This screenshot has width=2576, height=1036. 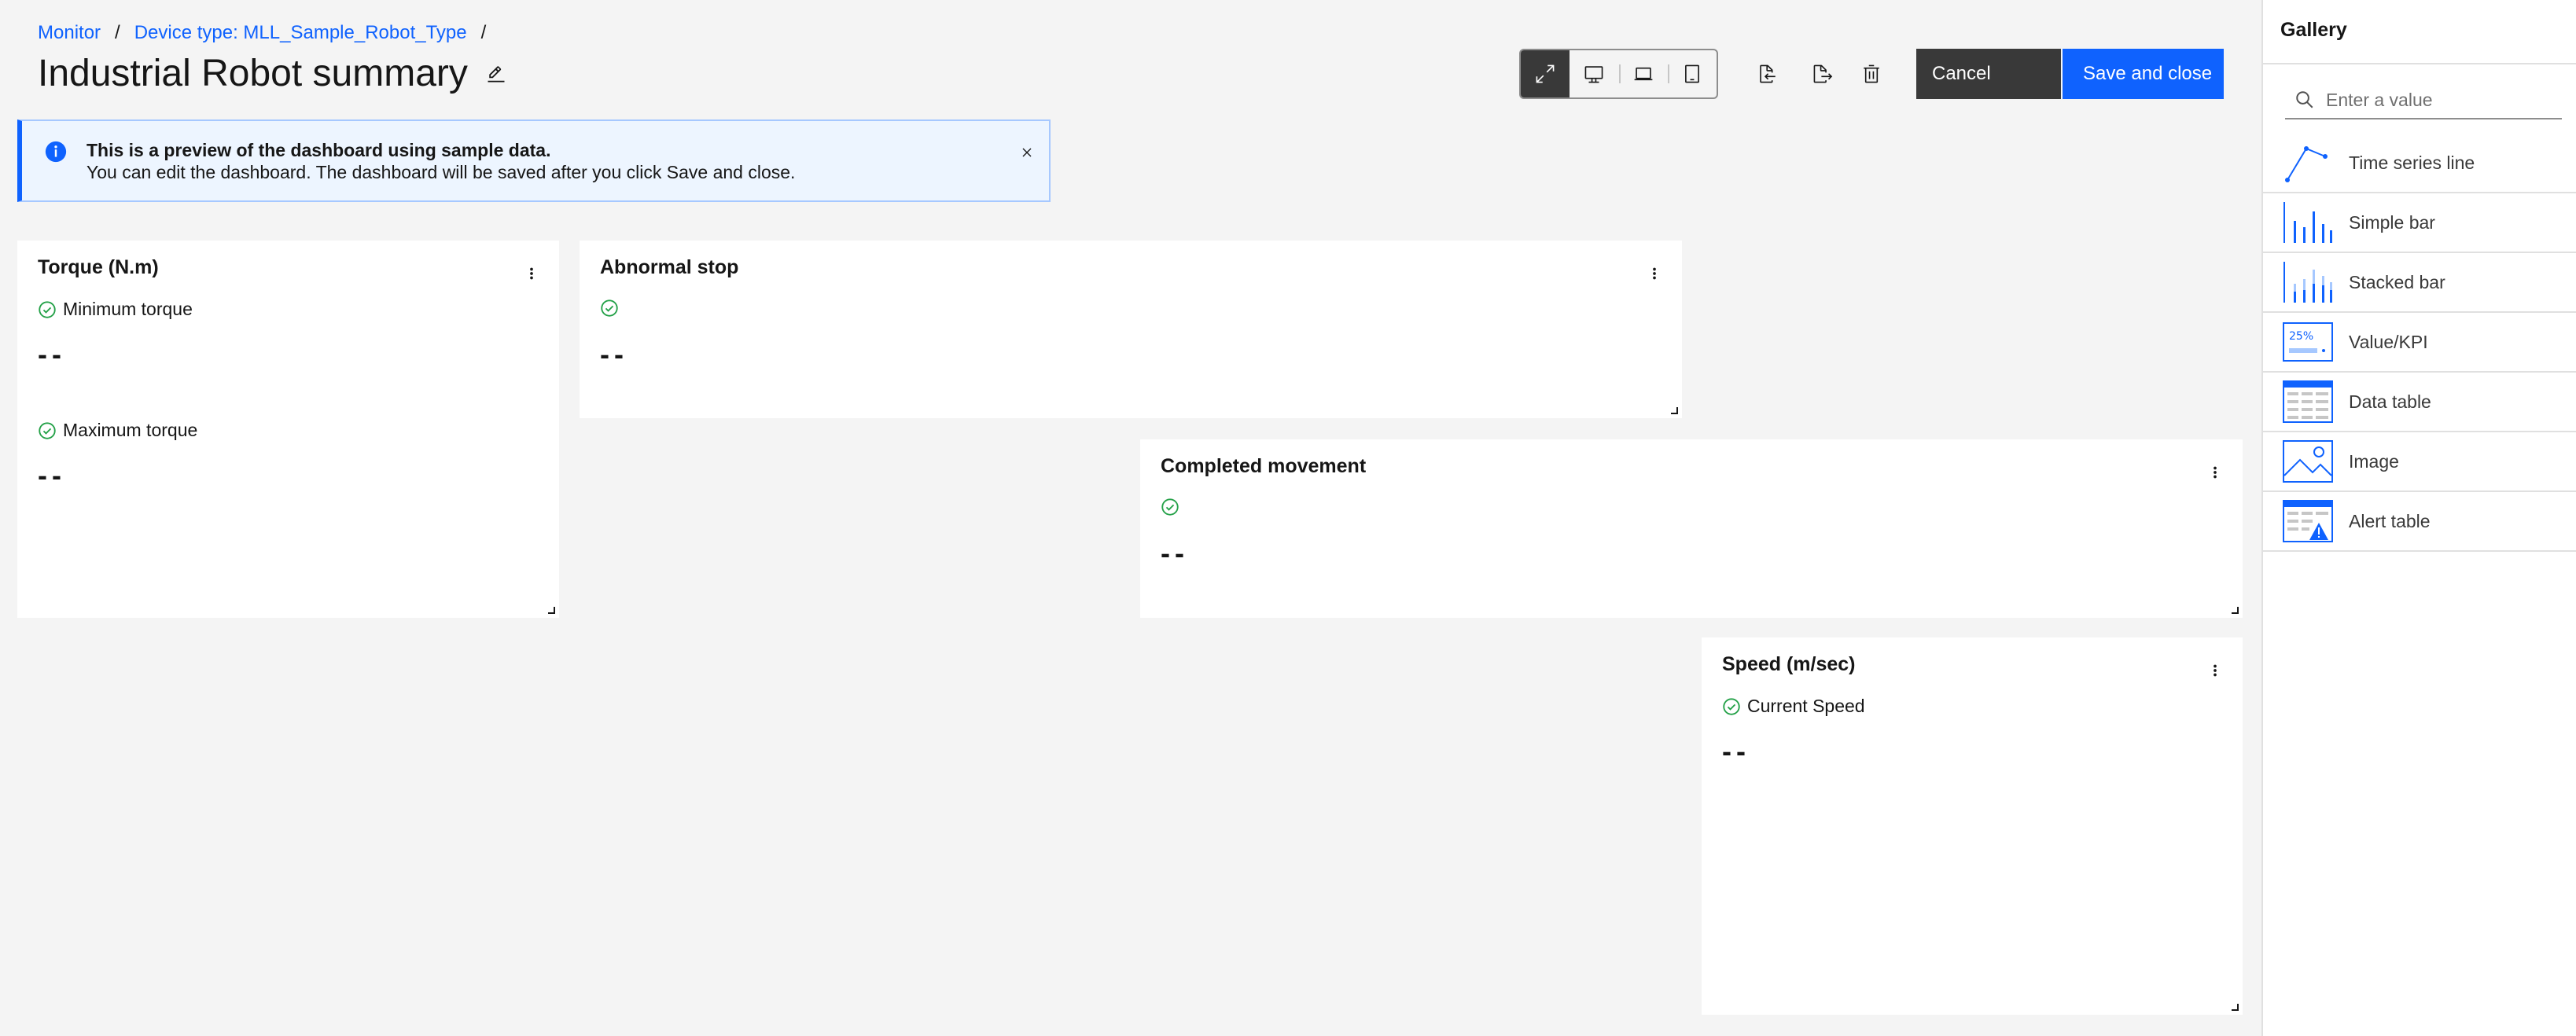 What do you see at coordinates (1806, 706) in the screenshot?
I see `metric-name: Current Speed` at bounding box center [1806, 706].